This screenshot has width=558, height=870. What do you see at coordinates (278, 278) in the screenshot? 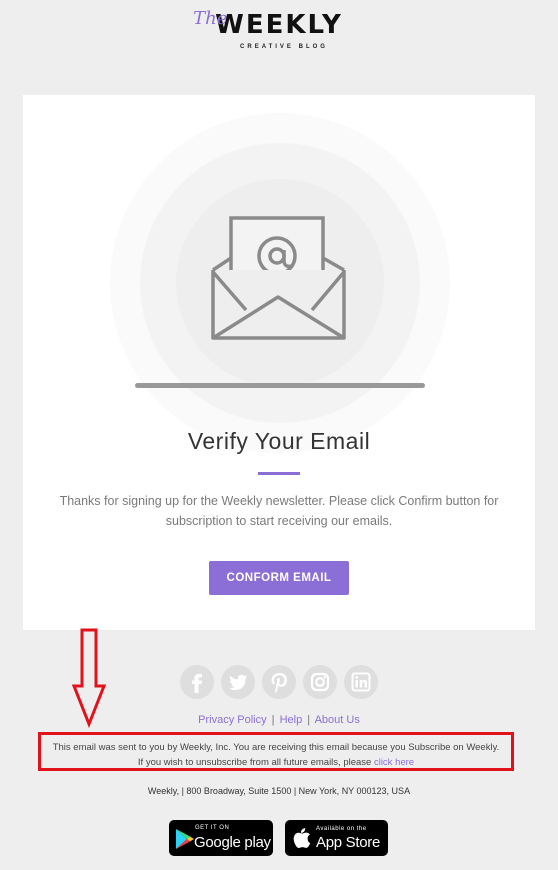
I see `envelope-at-icon` at bounding box center [278, 278].